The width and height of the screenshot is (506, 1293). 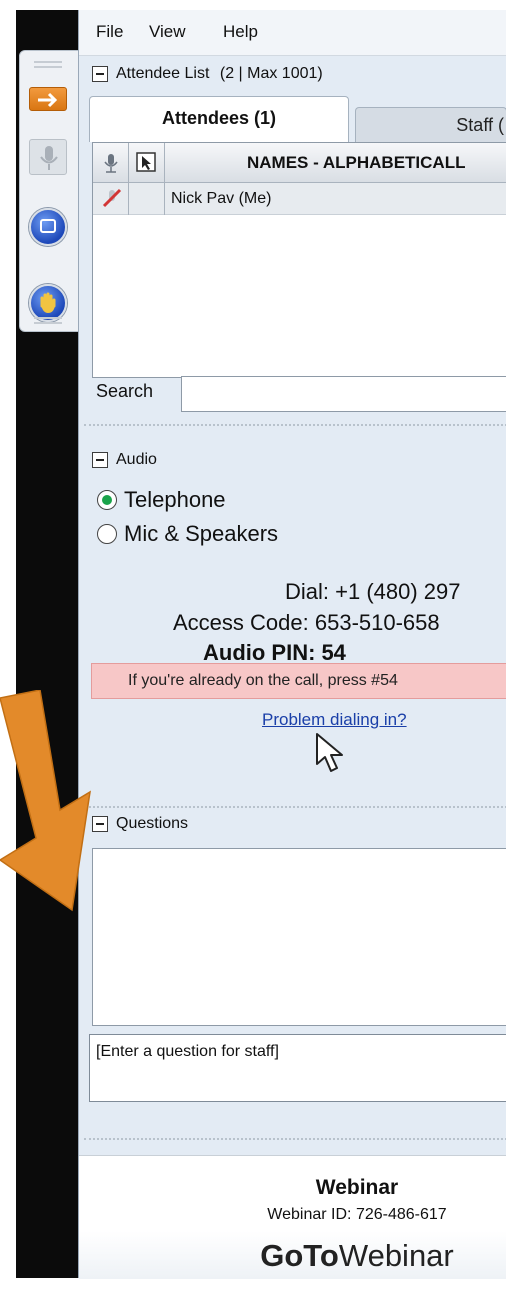 What do you see at coordinates (125, 391) in the screenshot?
I see `search-label: Search` at bounding box center [125, 391].